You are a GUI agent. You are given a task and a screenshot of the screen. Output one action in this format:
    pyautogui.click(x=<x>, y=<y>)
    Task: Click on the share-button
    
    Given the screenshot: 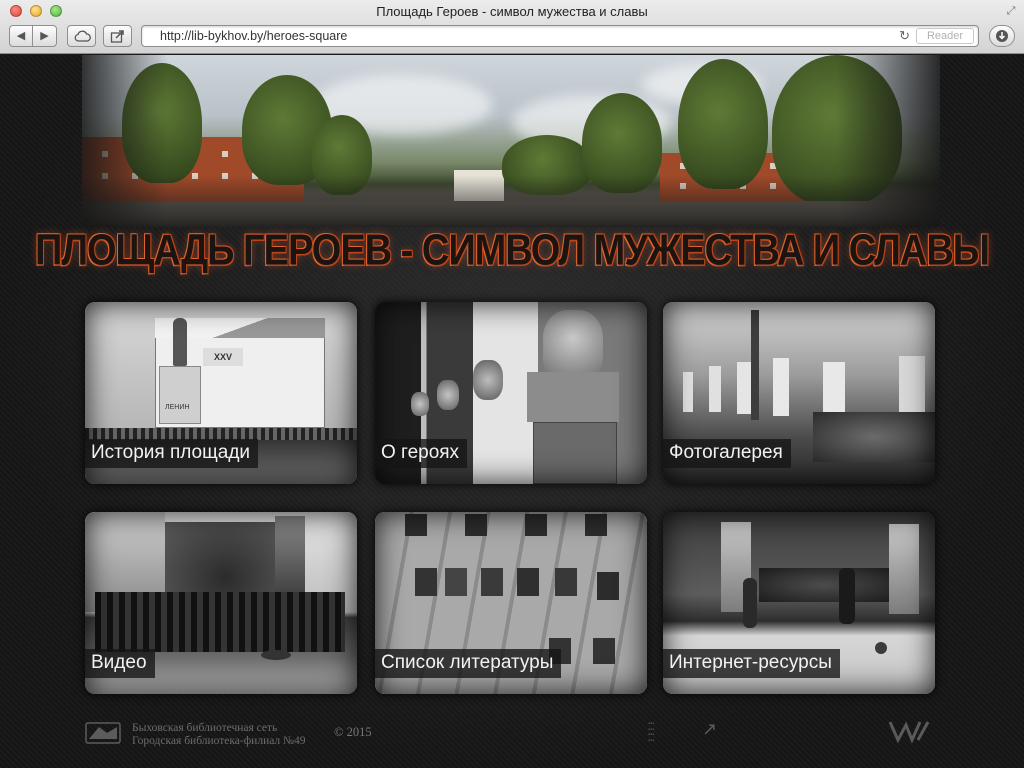 What is the action you would take?
    pyautogui.click(x=117, y=36)
    